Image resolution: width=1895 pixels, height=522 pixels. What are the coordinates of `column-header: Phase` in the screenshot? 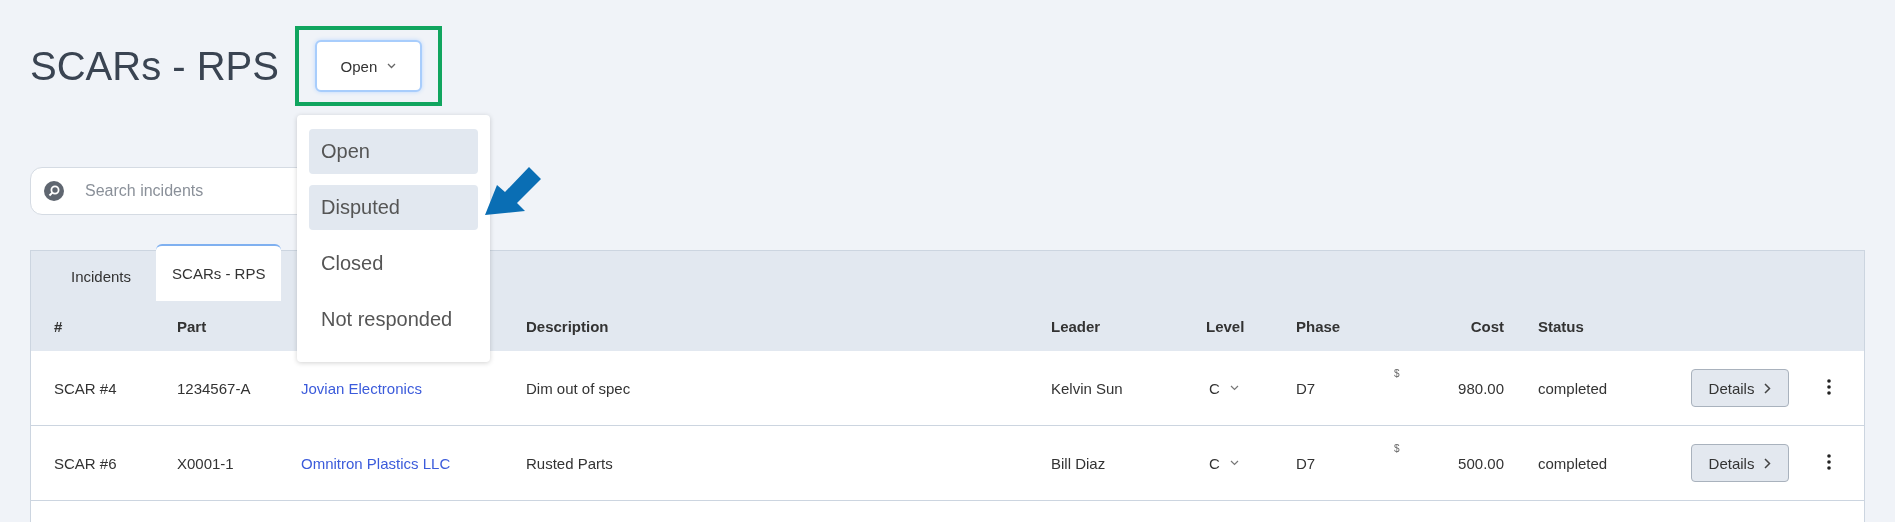 It's located at (1319, 326).